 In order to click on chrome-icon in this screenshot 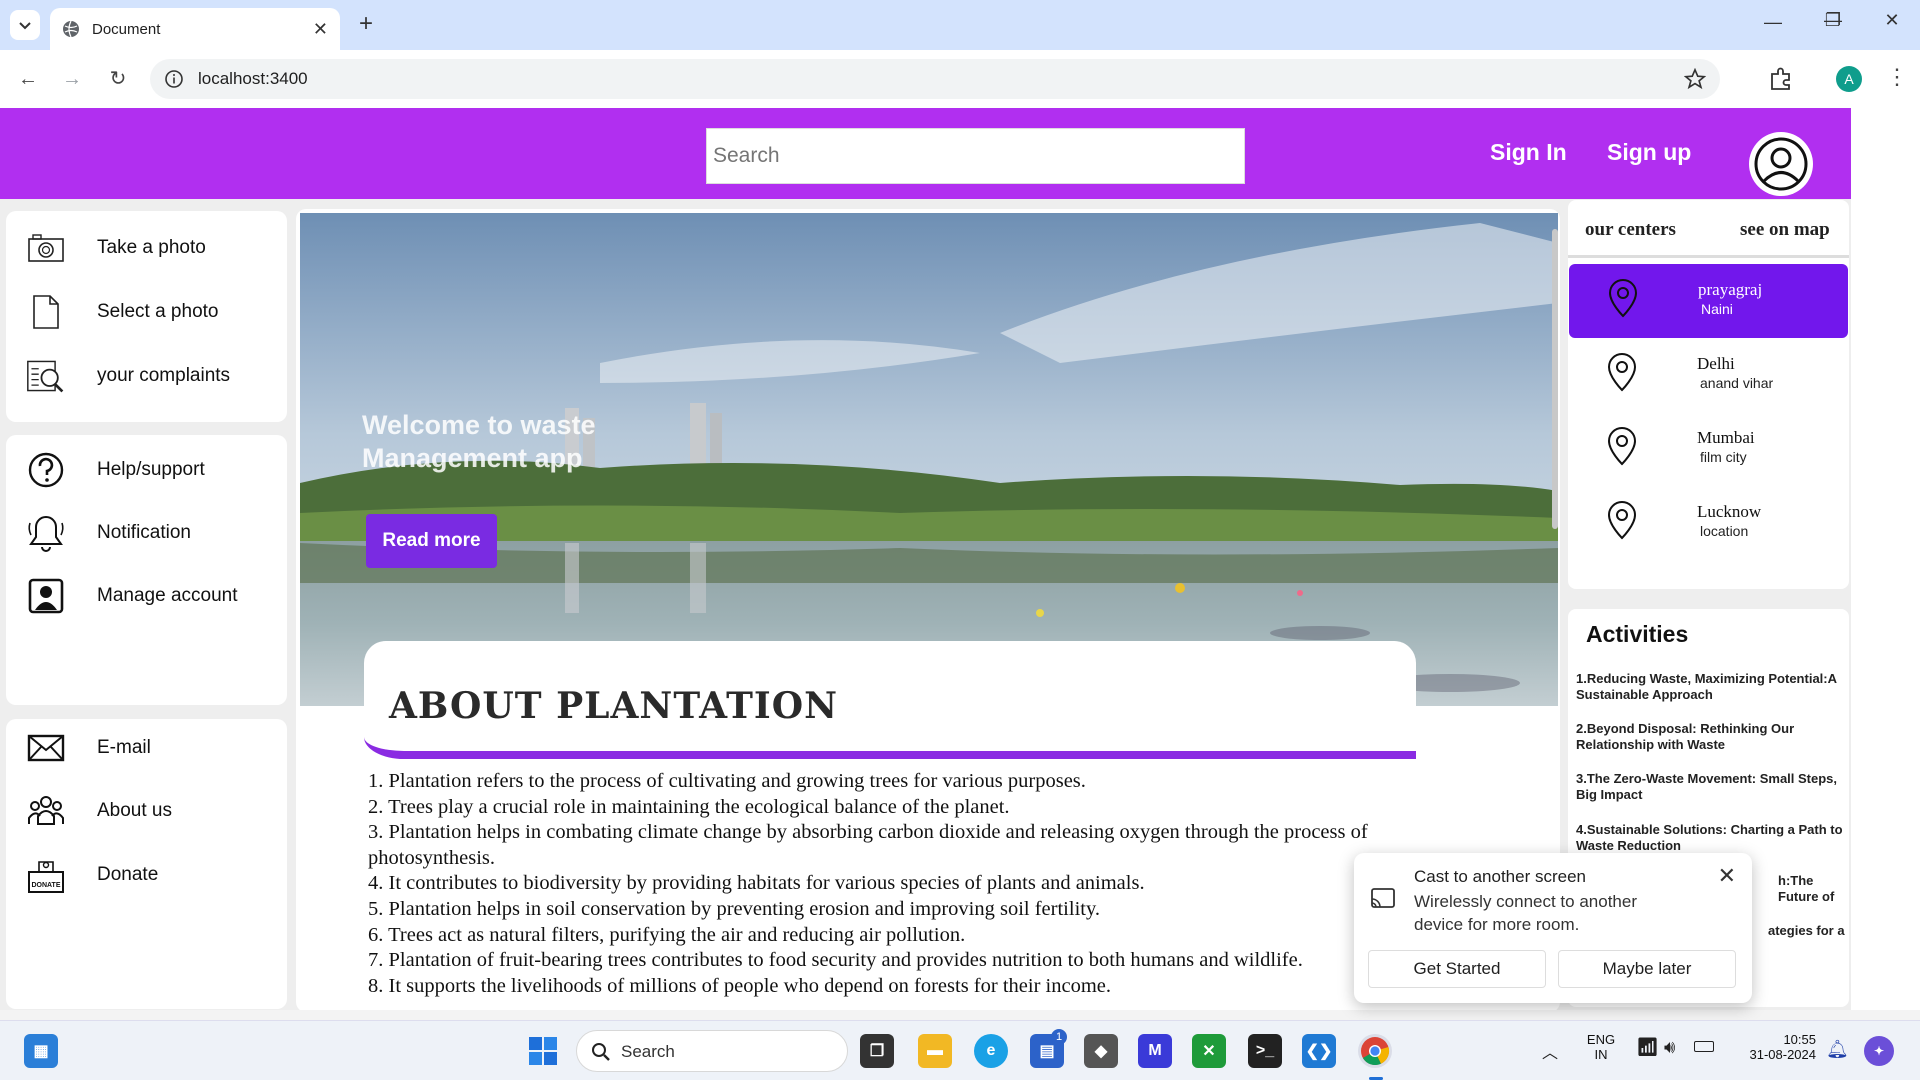, I will do `click(1375, 1051)`.